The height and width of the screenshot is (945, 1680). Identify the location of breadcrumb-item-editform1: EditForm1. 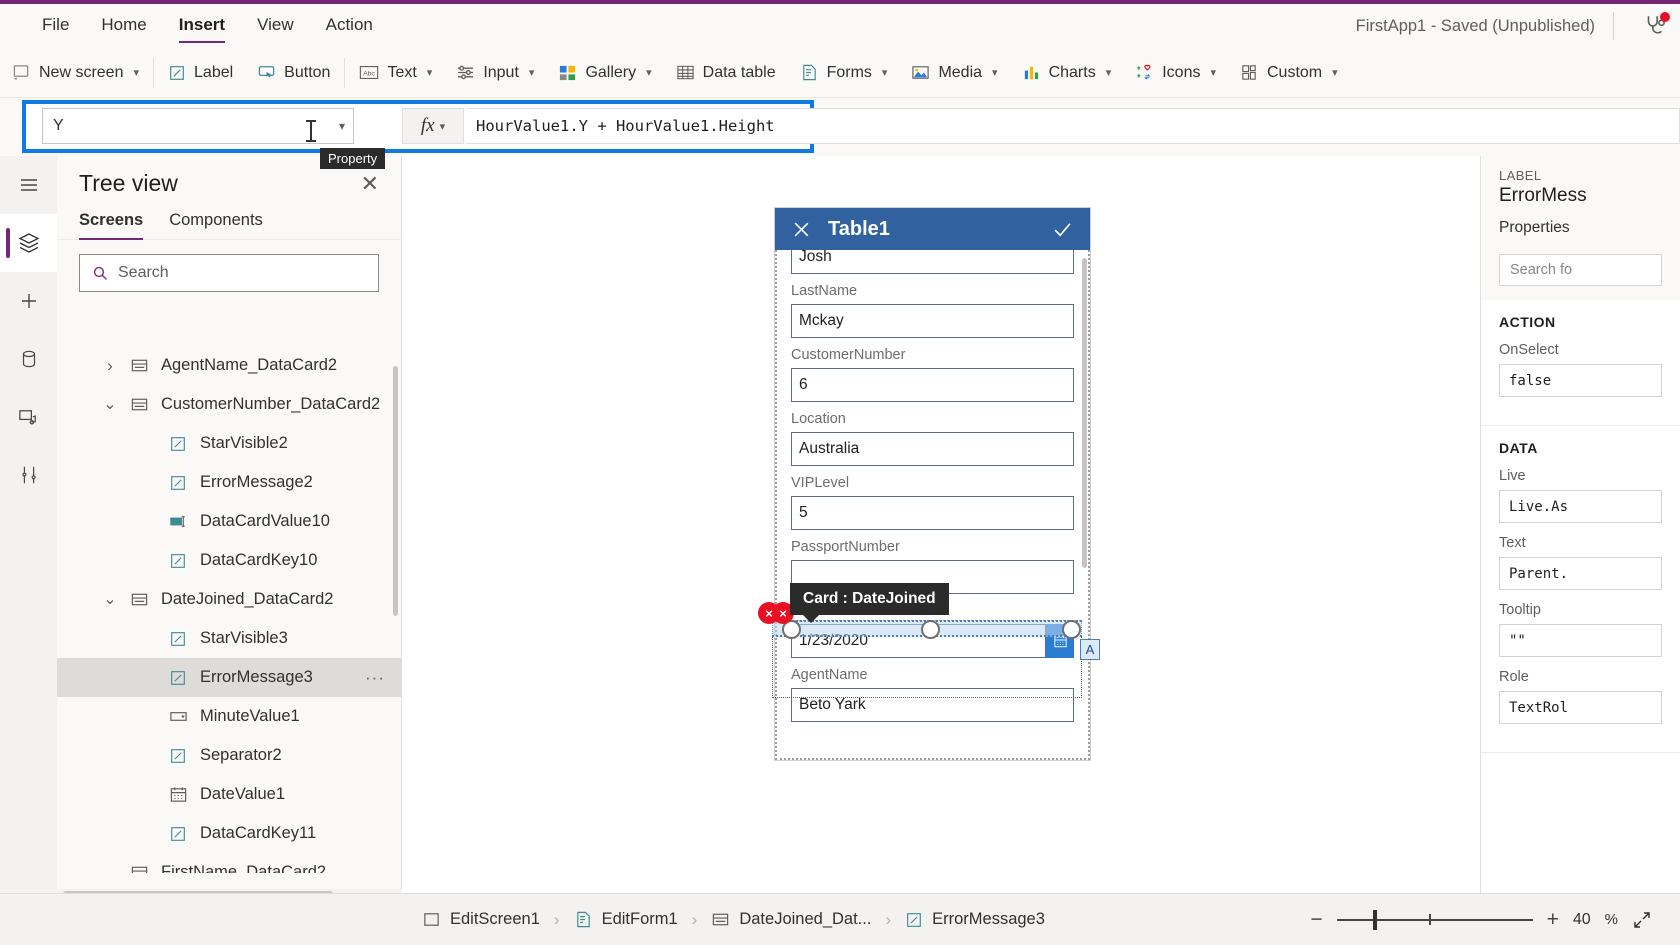
(626, 919).